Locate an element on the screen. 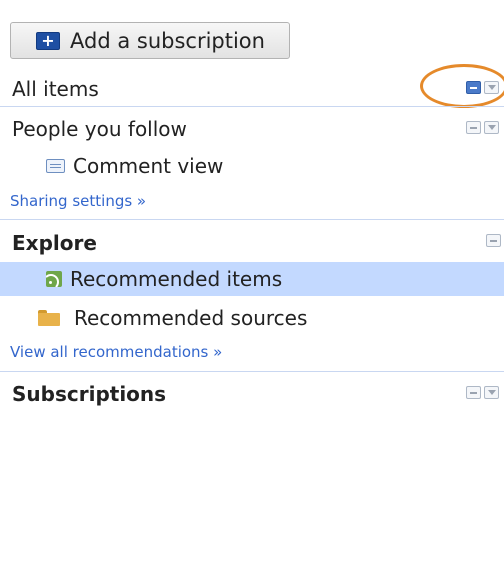  add-subscription-label: Add a subscription is located at coordinates (167, 40).